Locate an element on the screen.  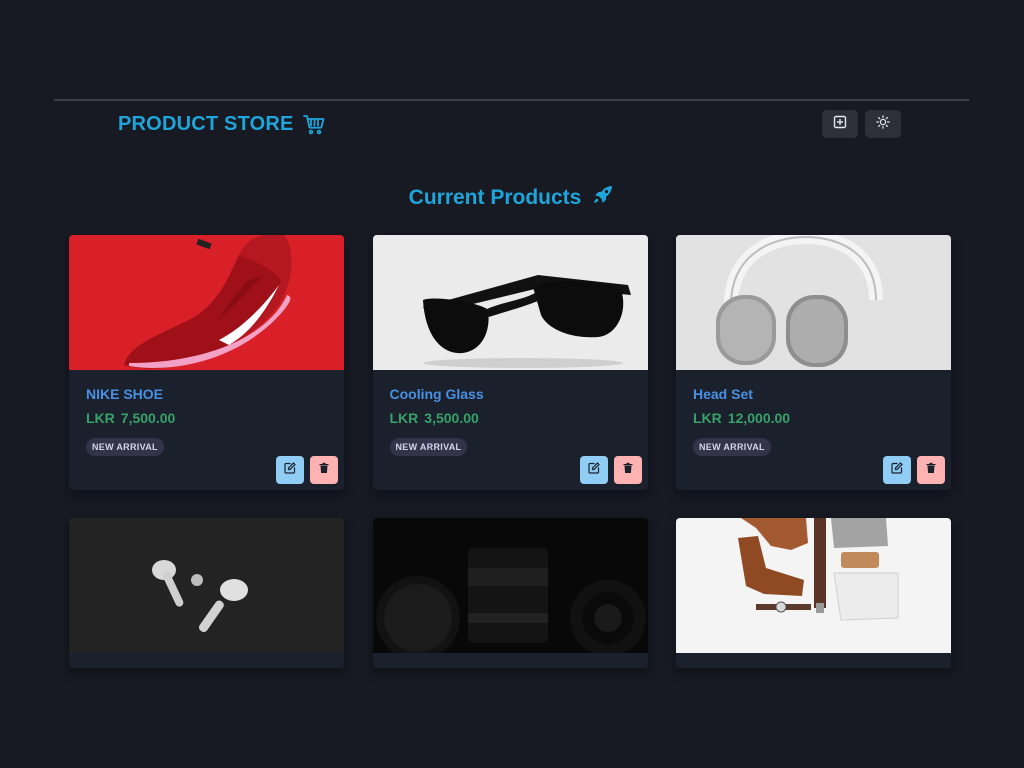
product-card: NIKE SHOE LKR 7,500.00 NEW ARRIVAL is located at coordinates (206, 362).